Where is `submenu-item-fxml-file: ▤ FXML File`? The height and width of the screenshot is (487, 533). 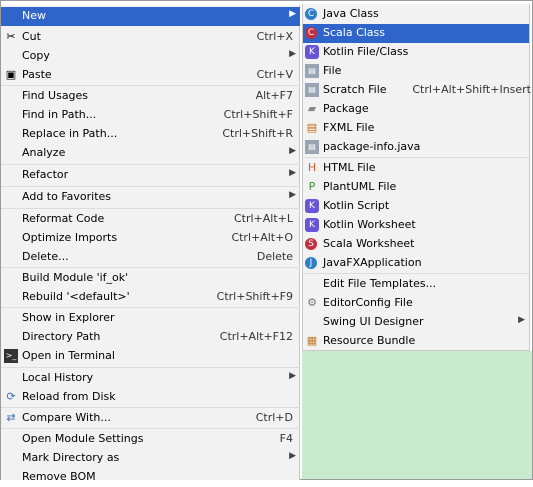
submenu-item-fxml-file: ▤ FXML File is located at coordinates (416, 128).